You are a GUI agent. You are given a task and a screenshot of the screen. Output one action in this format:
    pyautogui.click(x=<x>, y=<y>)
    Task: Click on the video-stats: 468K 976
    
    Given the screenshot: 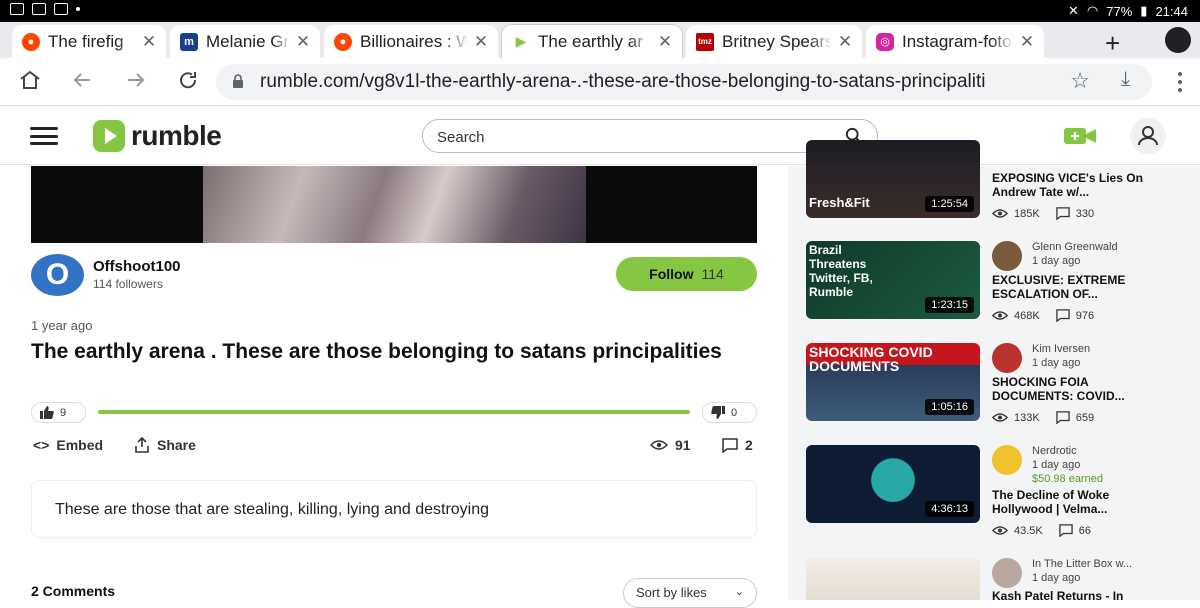 What is the action you would take?
    pyautogui.click(x=1043, y=315)
    